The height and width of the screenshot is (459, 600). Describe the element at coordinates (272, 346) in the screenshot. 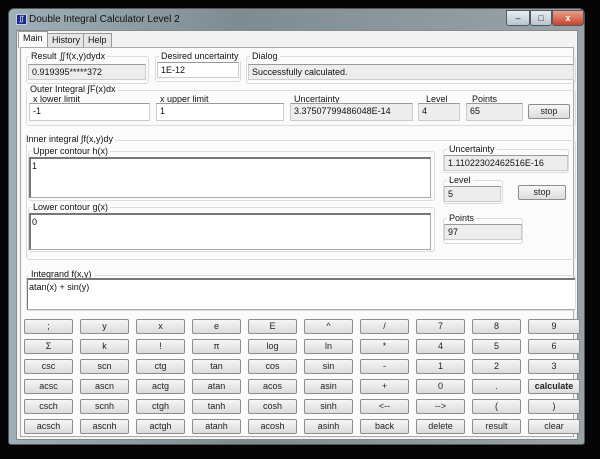

I see `key-button: log` at that location.